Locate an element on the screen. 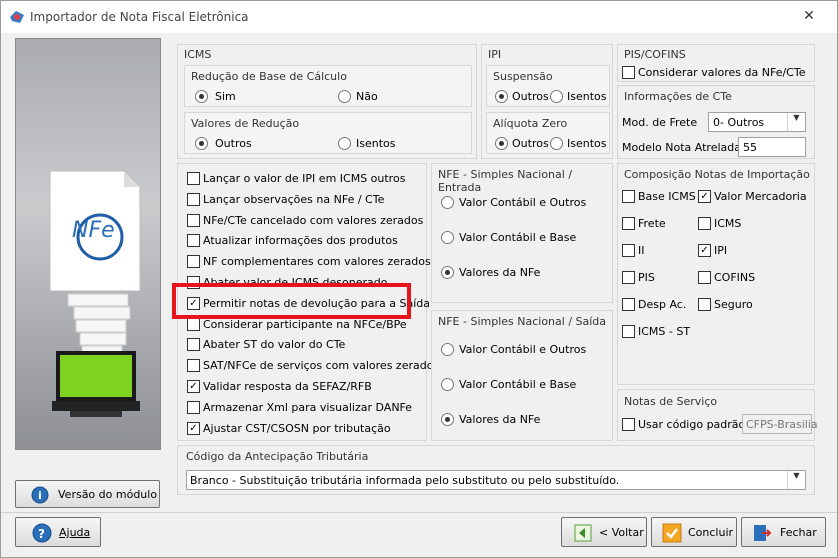  codigo-padrao-input: CFPS-Brasilia is located at coordinates (780, 424).